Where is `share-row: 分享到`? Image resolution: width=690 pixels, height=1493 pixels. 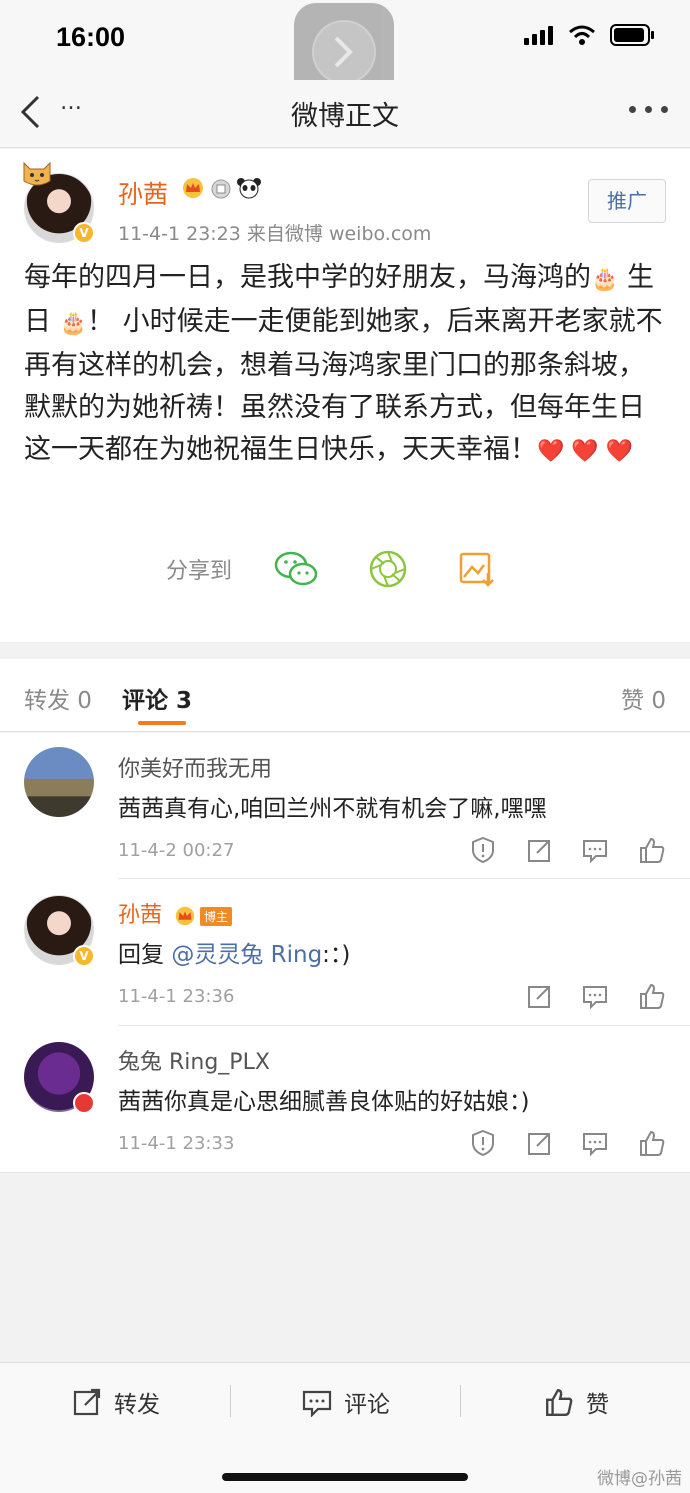
share-row: 分享到 is located at coordinates (356, 569).